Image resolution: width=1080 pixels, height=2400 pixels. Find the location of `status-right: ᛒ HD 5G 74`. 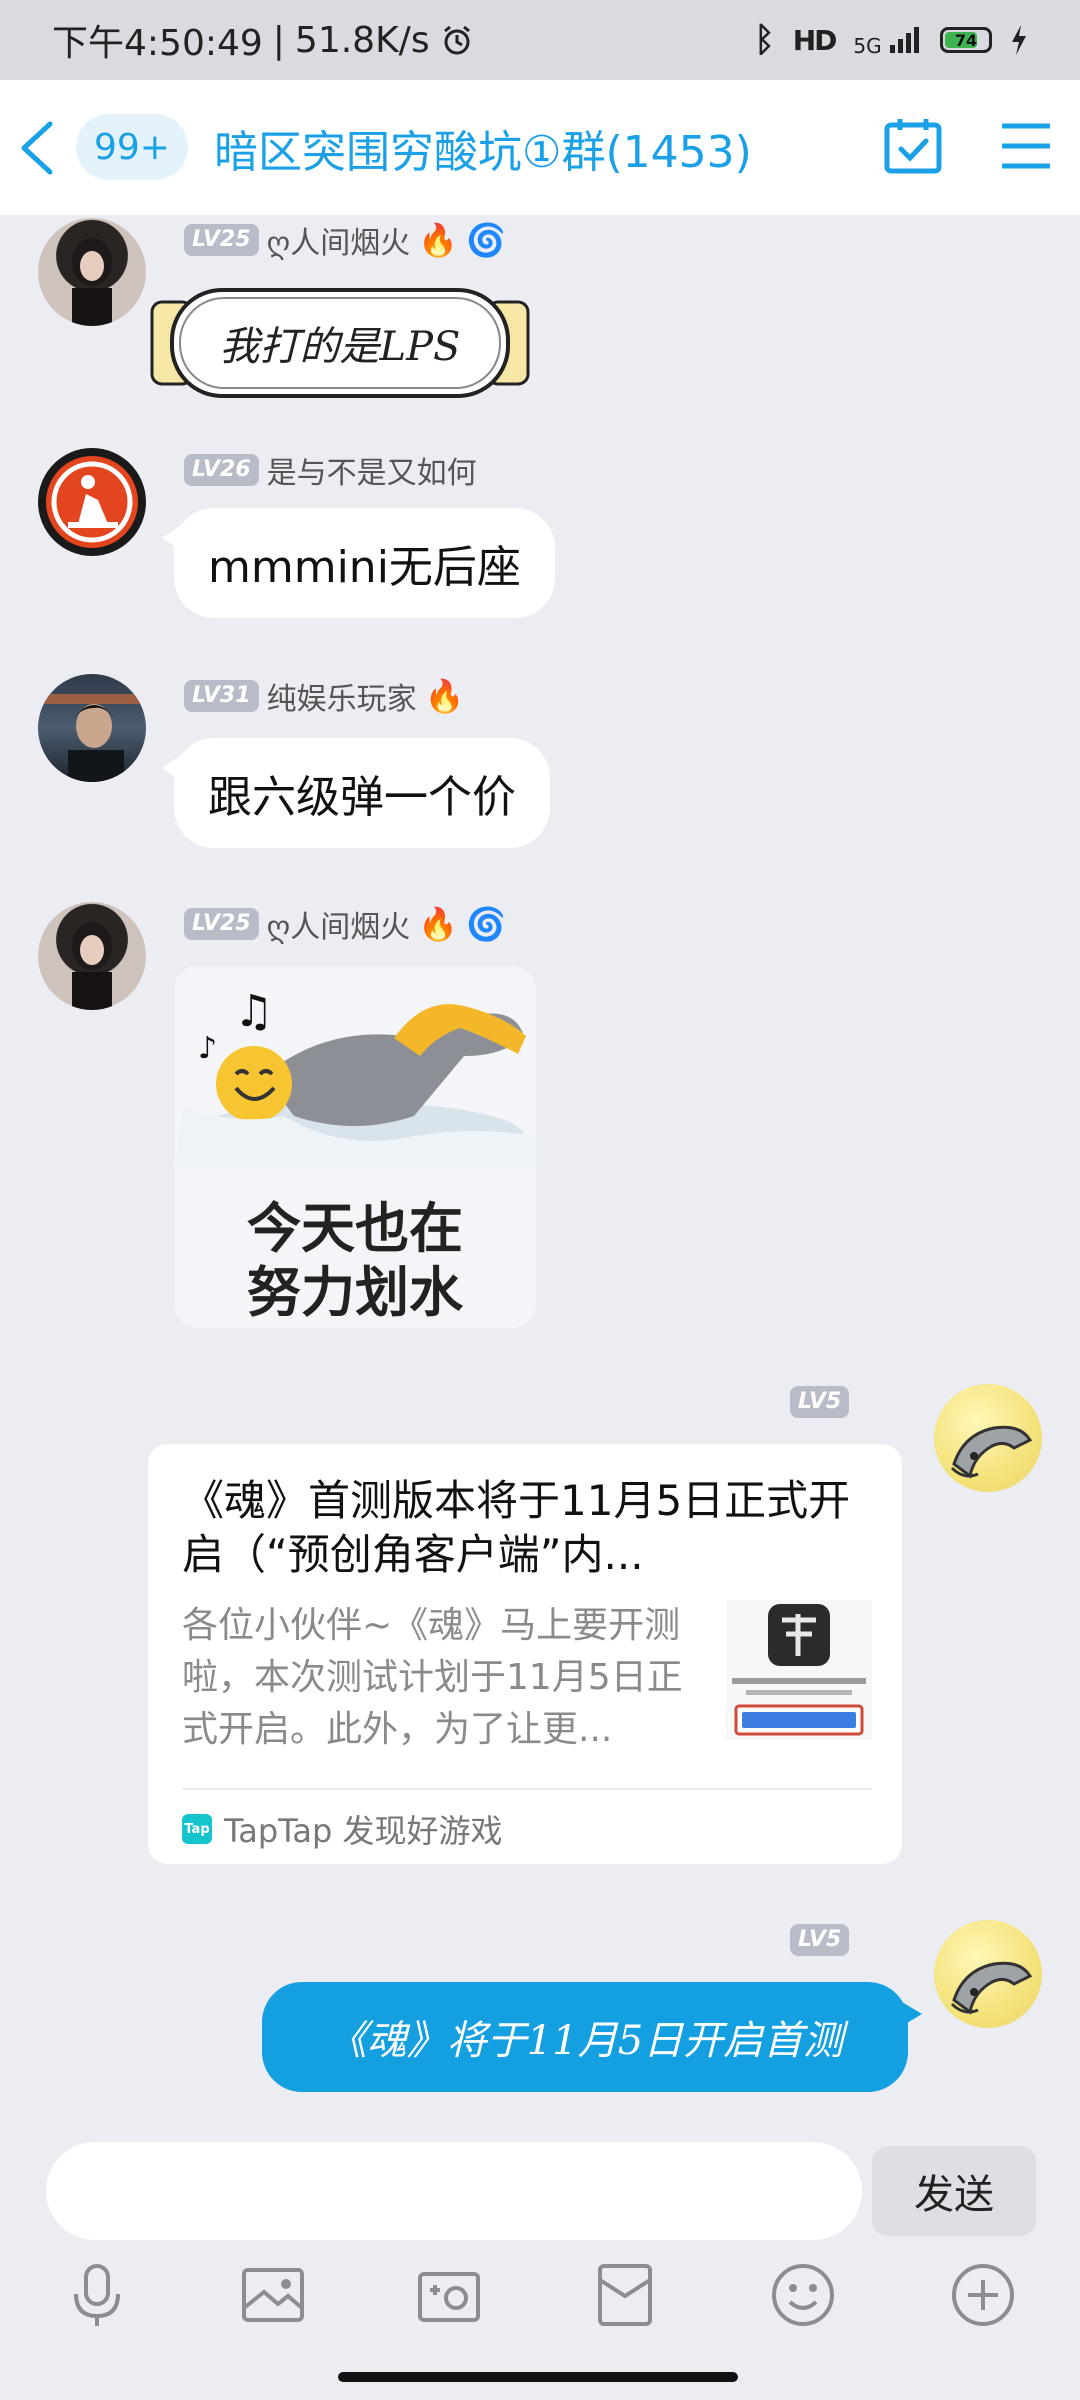

status-right: ᛒ HD 5G 74 is located at coordinates (891, 40).